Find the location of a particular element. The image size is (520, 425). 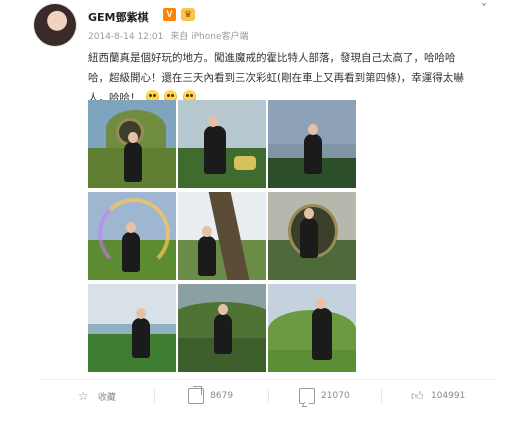

repost-button: 8679 is located at coordinates (210, 396).